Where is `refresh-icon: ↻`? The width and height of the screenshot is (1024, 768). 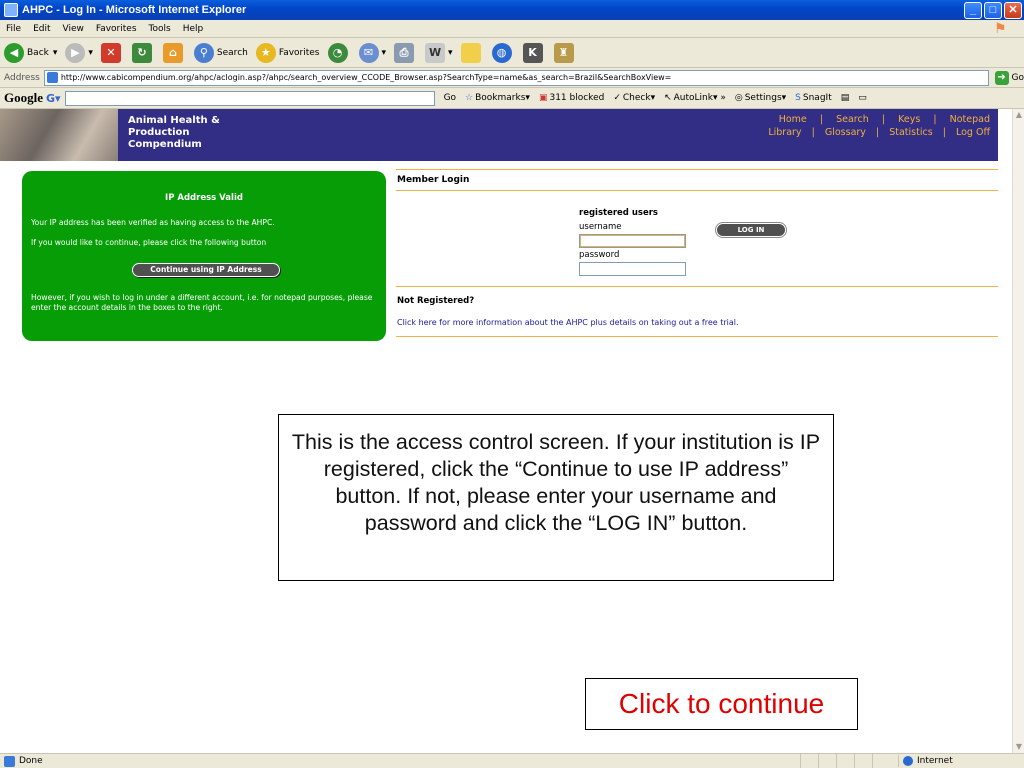 refresh-icon: ↻ is located at coordinates (141, 52).